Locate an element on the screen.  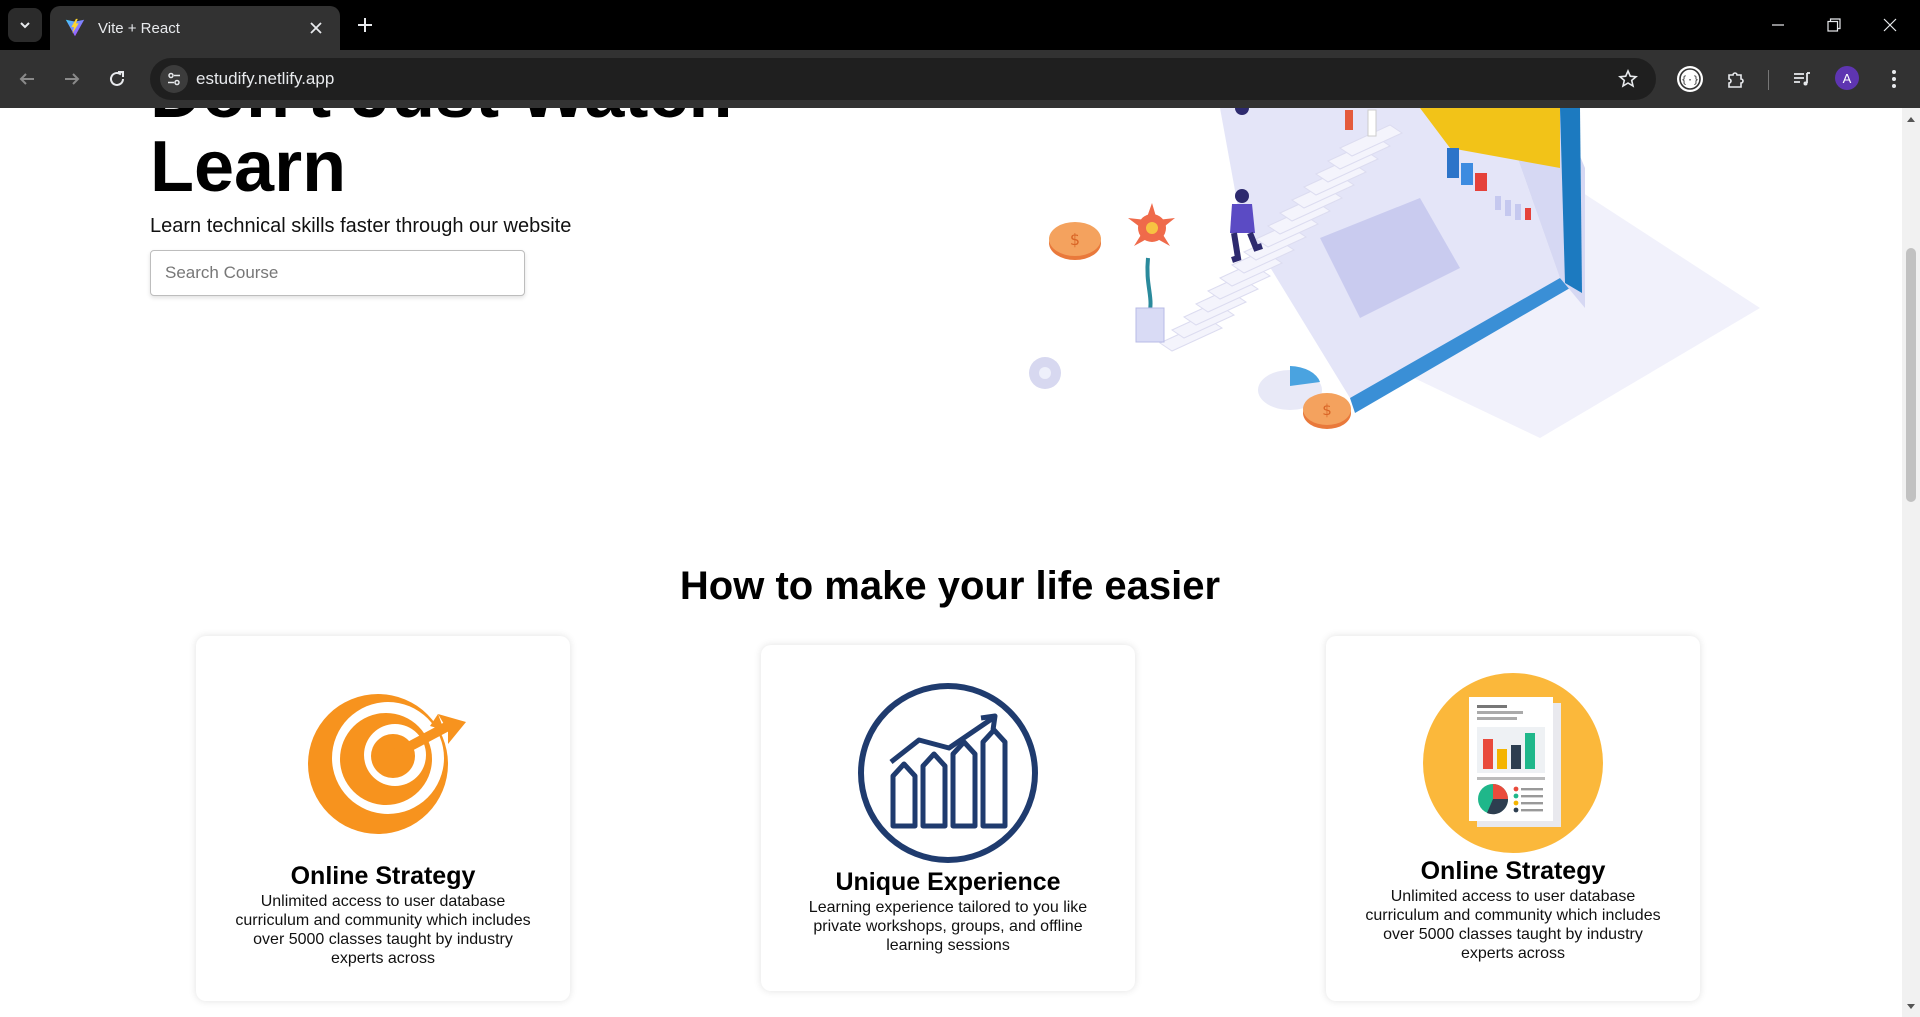
page-scrollbar is located at coordinates (1911, 562).